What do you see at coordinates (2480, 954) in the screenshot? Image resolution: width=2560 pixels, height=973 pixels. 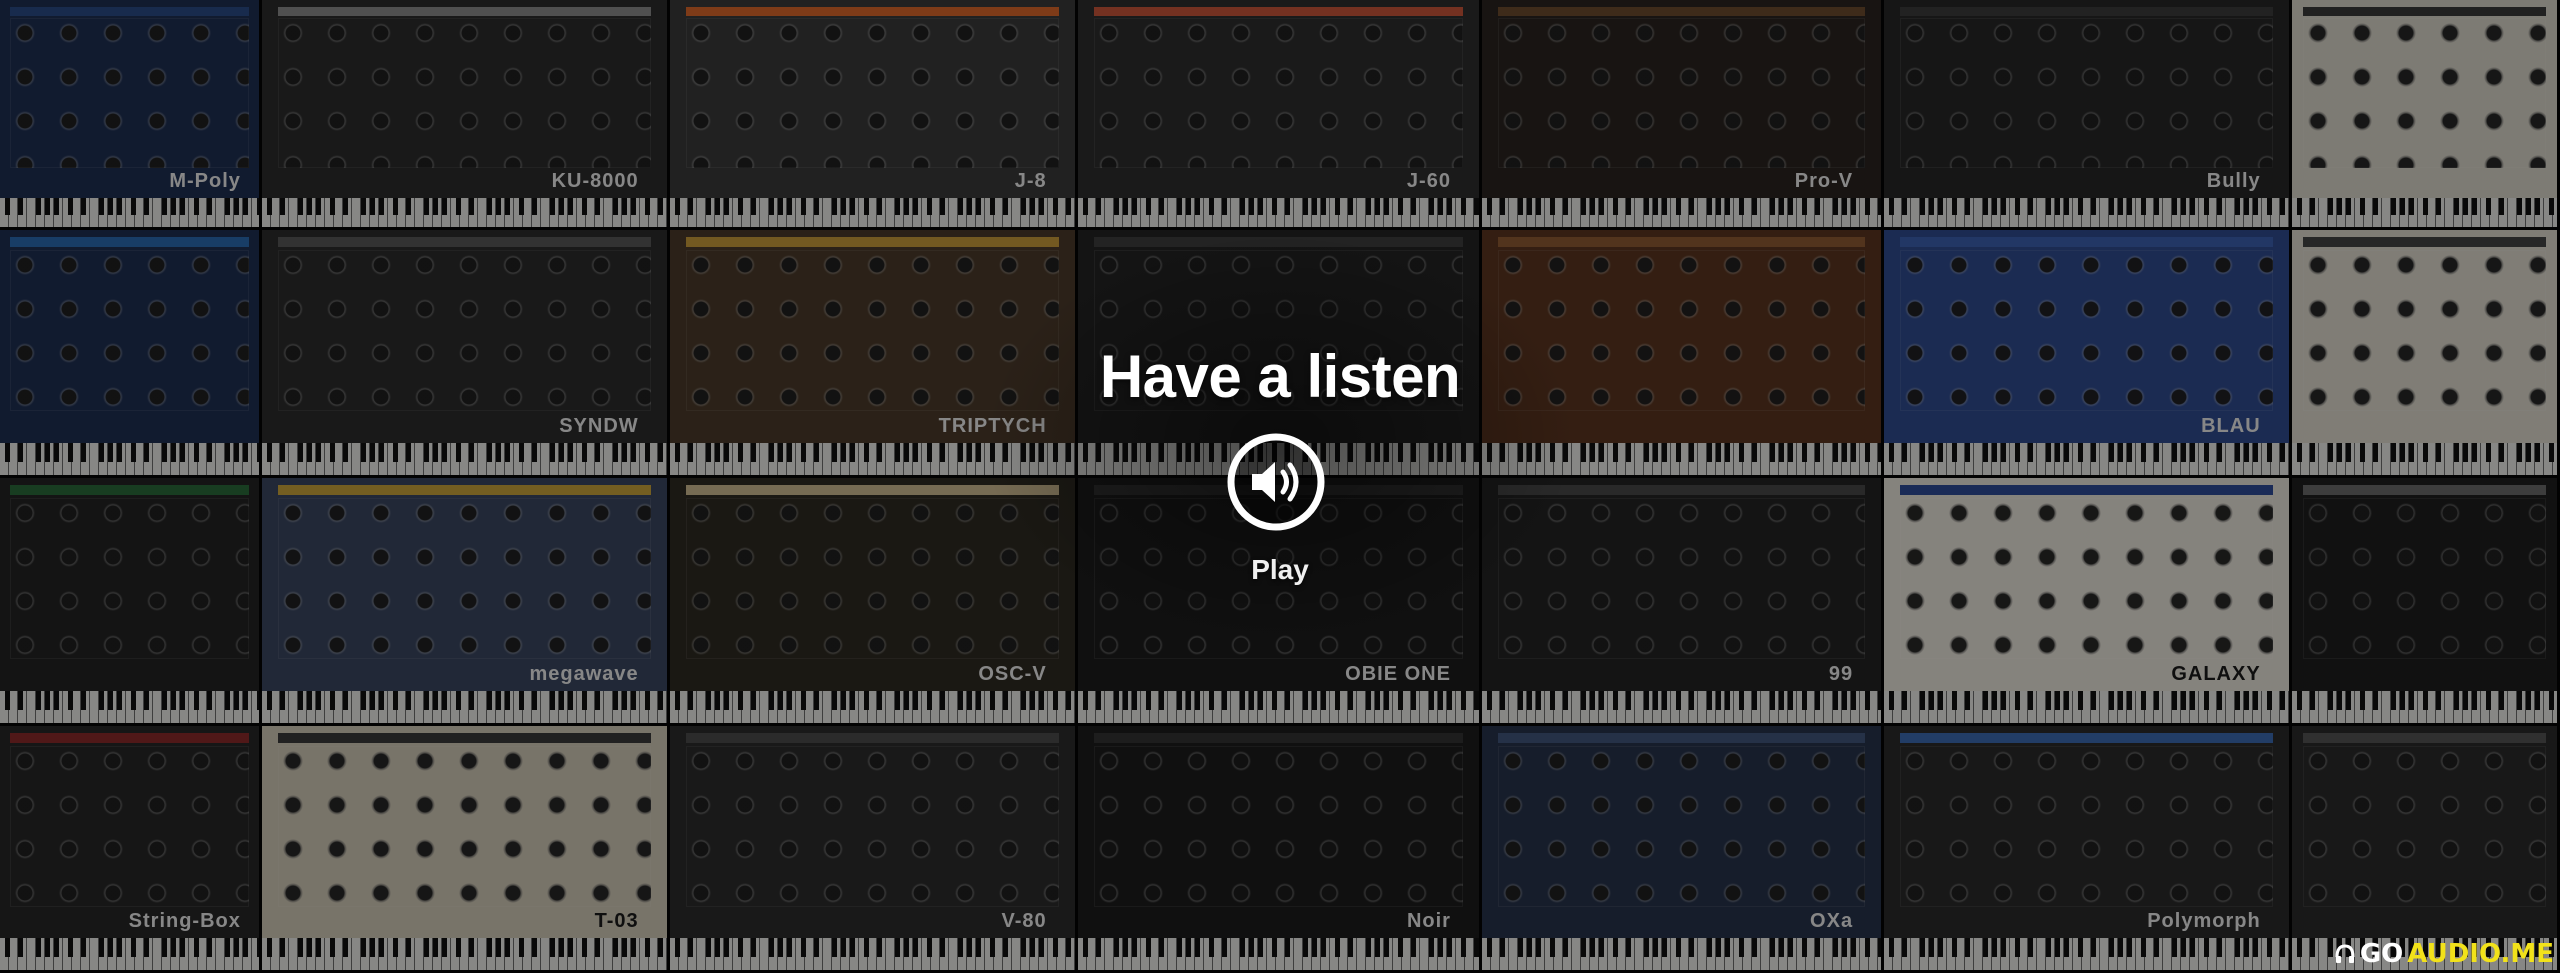 I see `watermark-text-audio: AUDIO.ME` at bounding box center [2480, 954].